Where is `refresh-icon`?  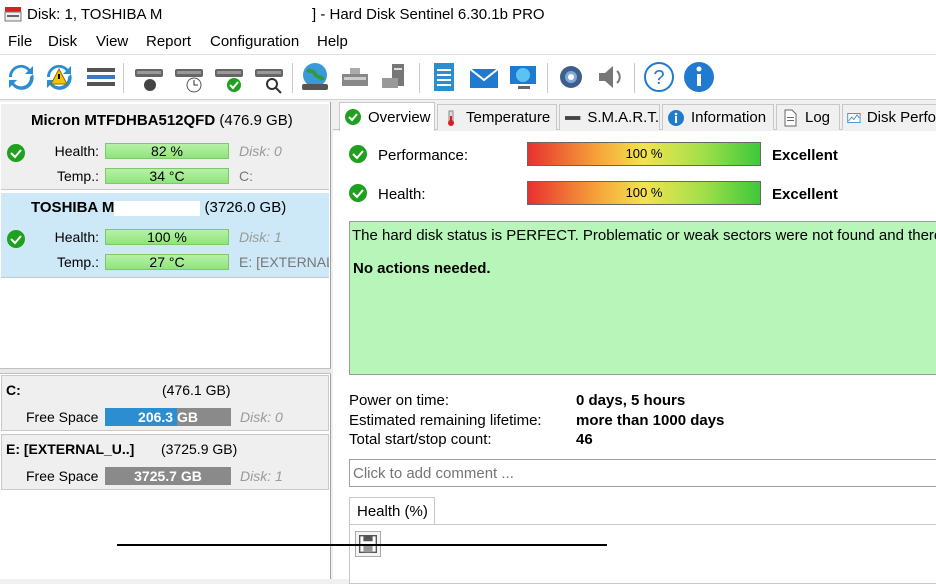 refresh-icon is located at coordinates (21, 77).